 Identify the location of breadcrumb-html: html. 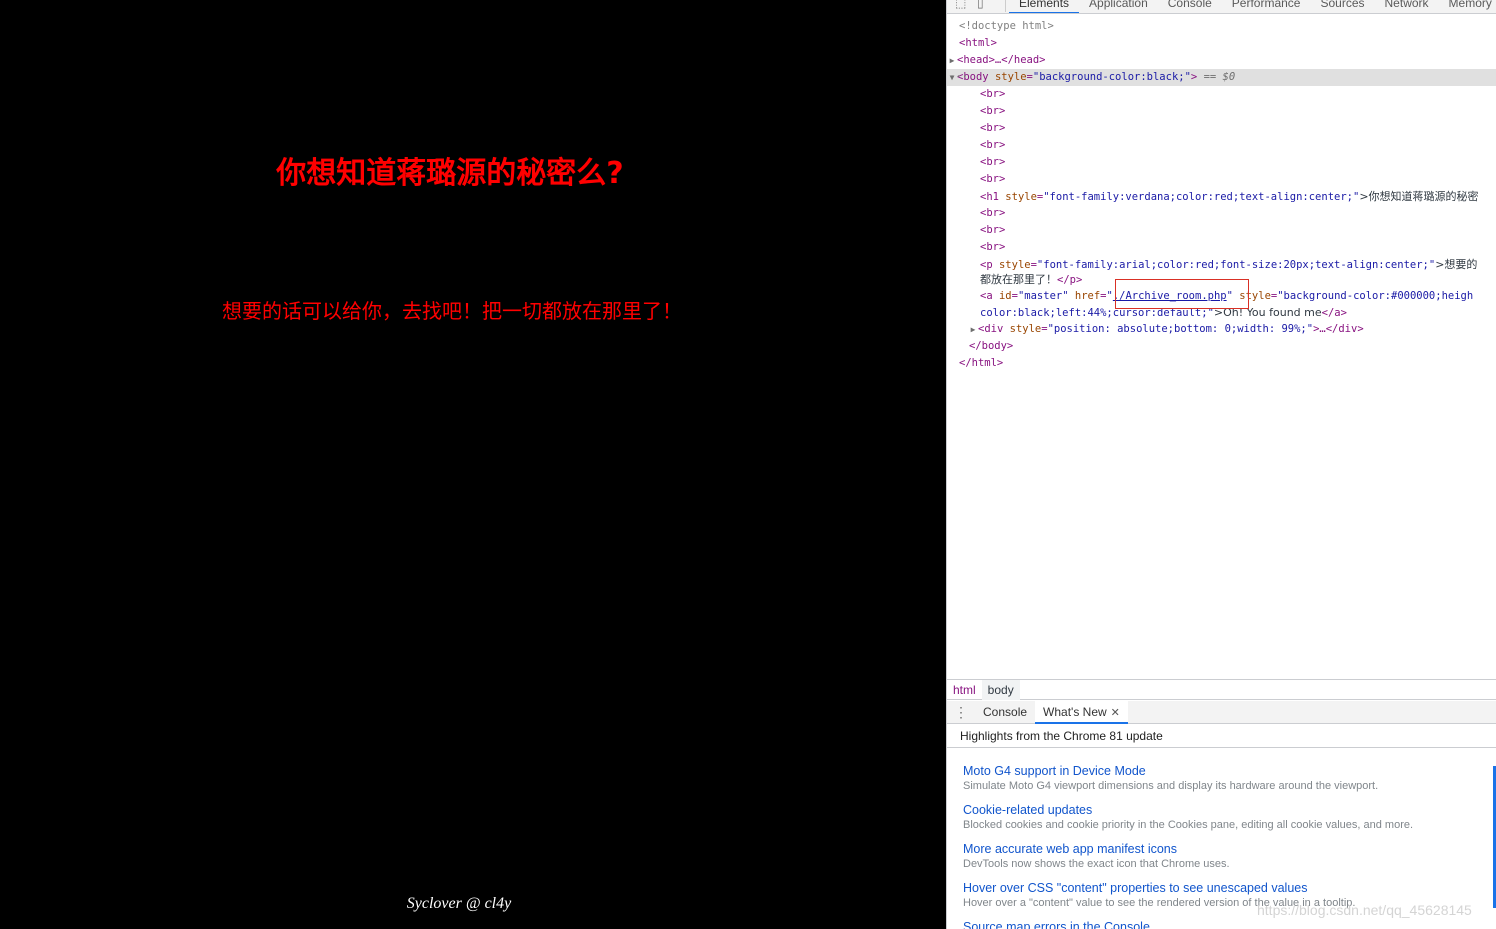
(964, 690).